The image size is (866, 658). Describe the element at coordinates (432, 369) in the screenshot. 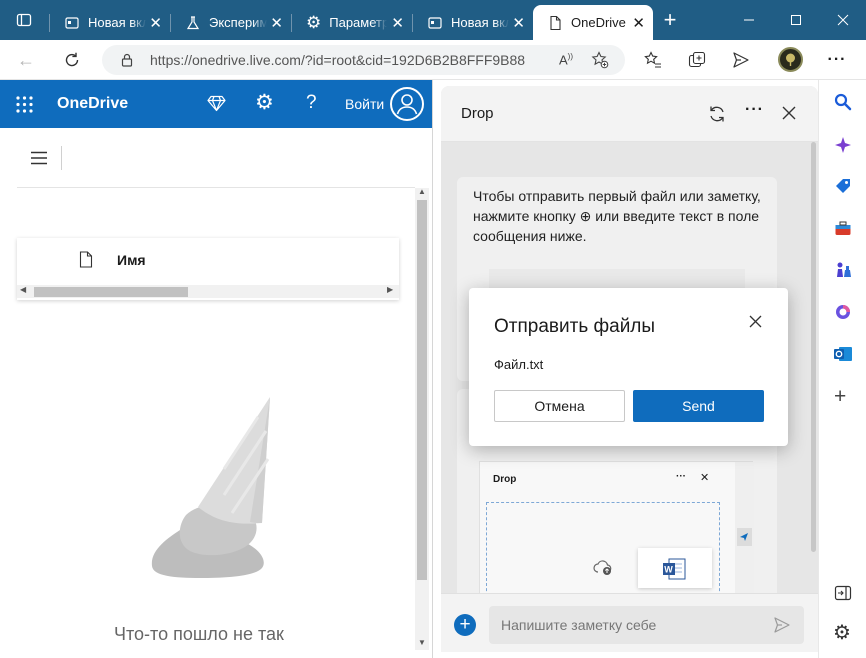

I see `pane-divider` at that location.